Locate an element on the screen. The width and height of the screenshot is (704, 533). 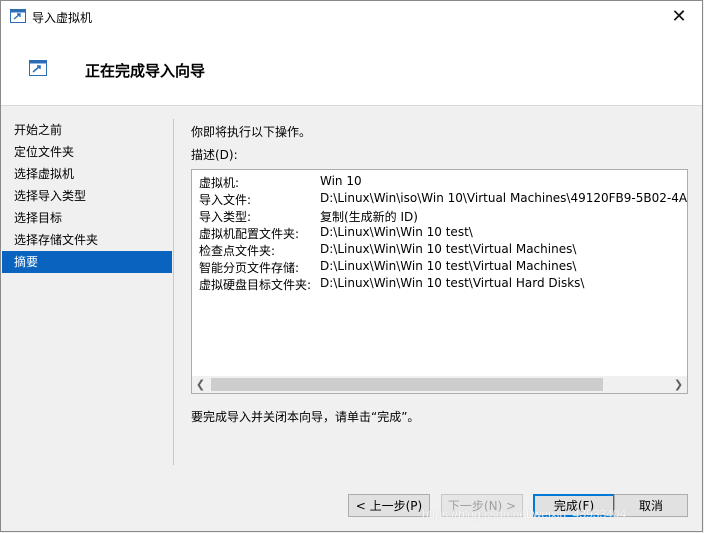
title-bar: 导入虚拟机 ✕ is located at coordinates (351, 16).